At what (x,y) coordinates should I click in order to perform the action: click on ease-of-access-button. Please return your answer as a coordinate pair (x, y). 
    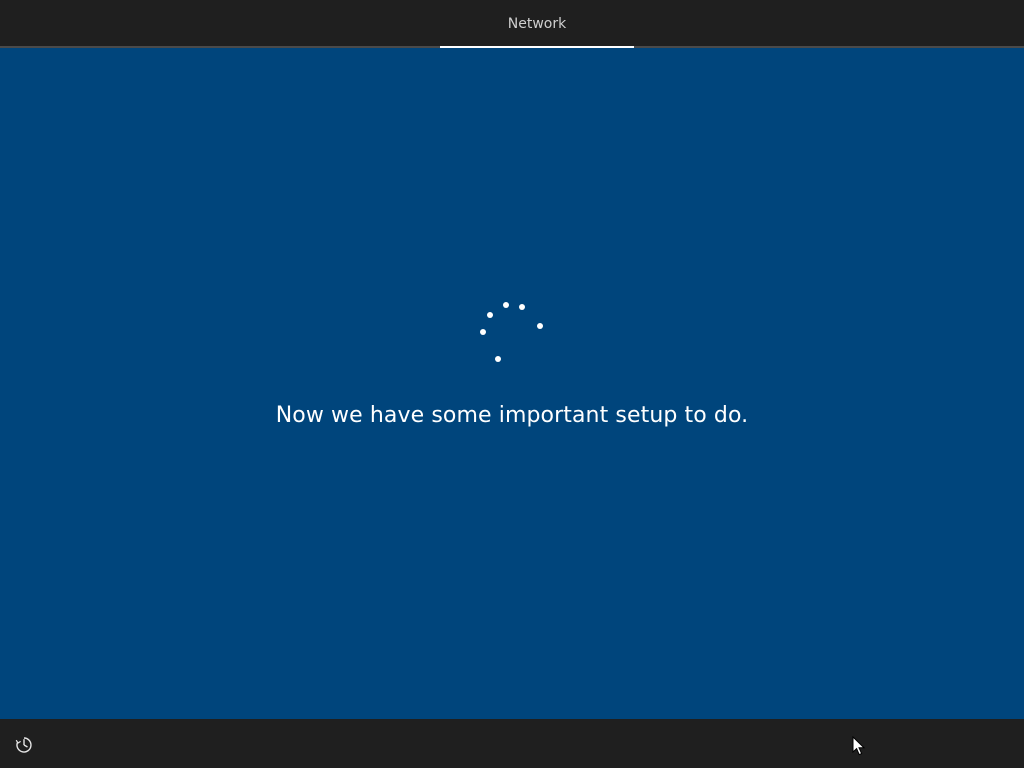
    Looking at the image, I should click on (24, 745).